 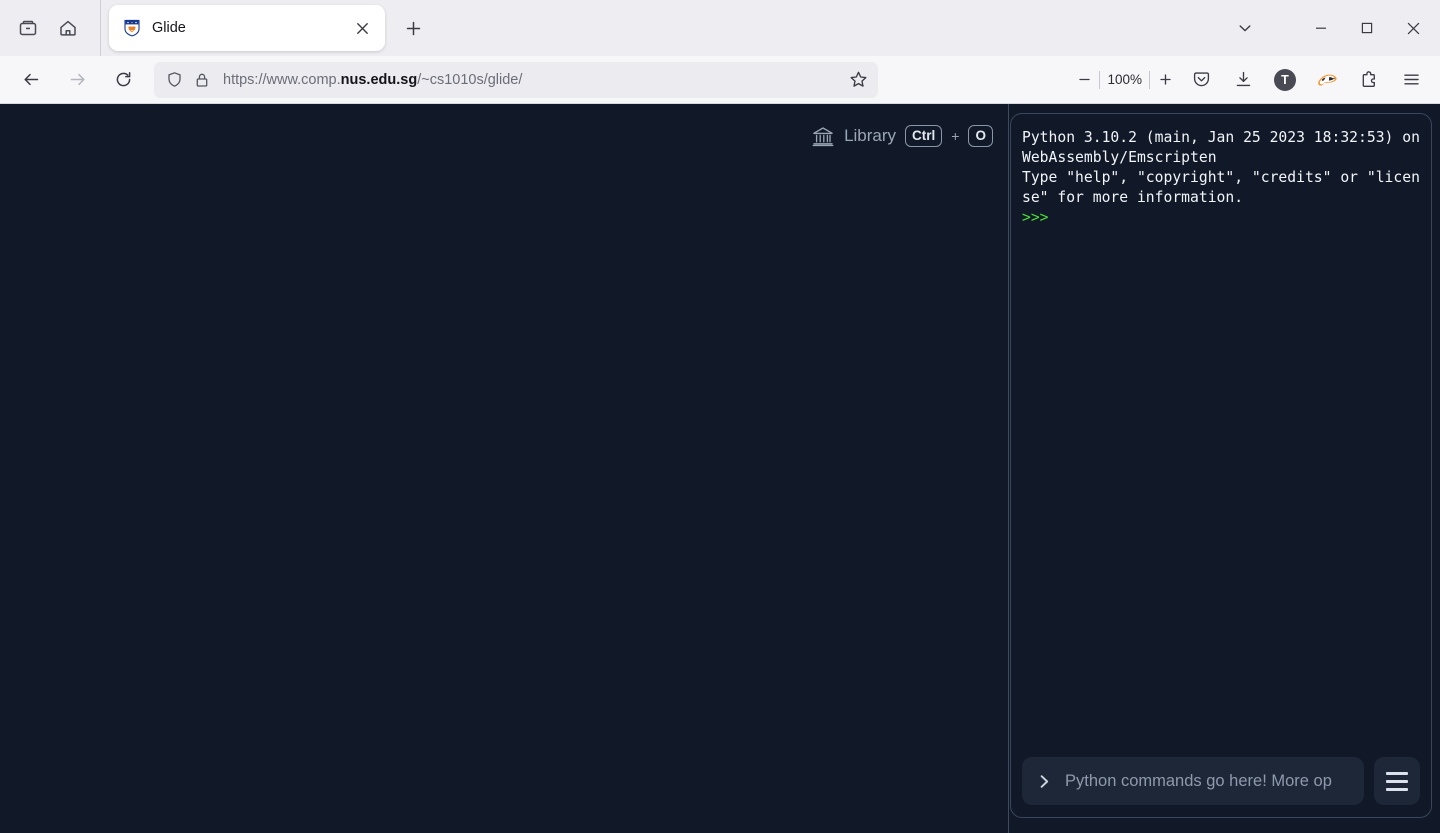 What do you see at coordinates (1411, 80) in the screenshot?
I see `hamburger-menu-icon` at bounding box center [1411, 80].